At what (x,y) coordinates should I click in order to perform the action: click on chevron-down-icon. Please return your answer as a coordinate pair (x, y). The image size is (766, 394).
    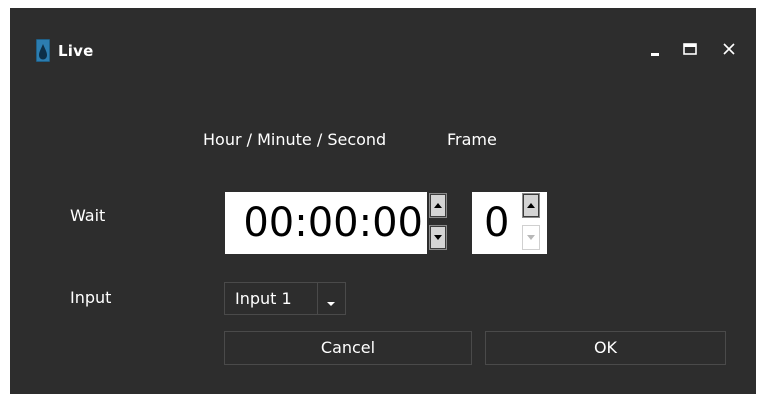
    Looking at the image, I should click on (331, 303).